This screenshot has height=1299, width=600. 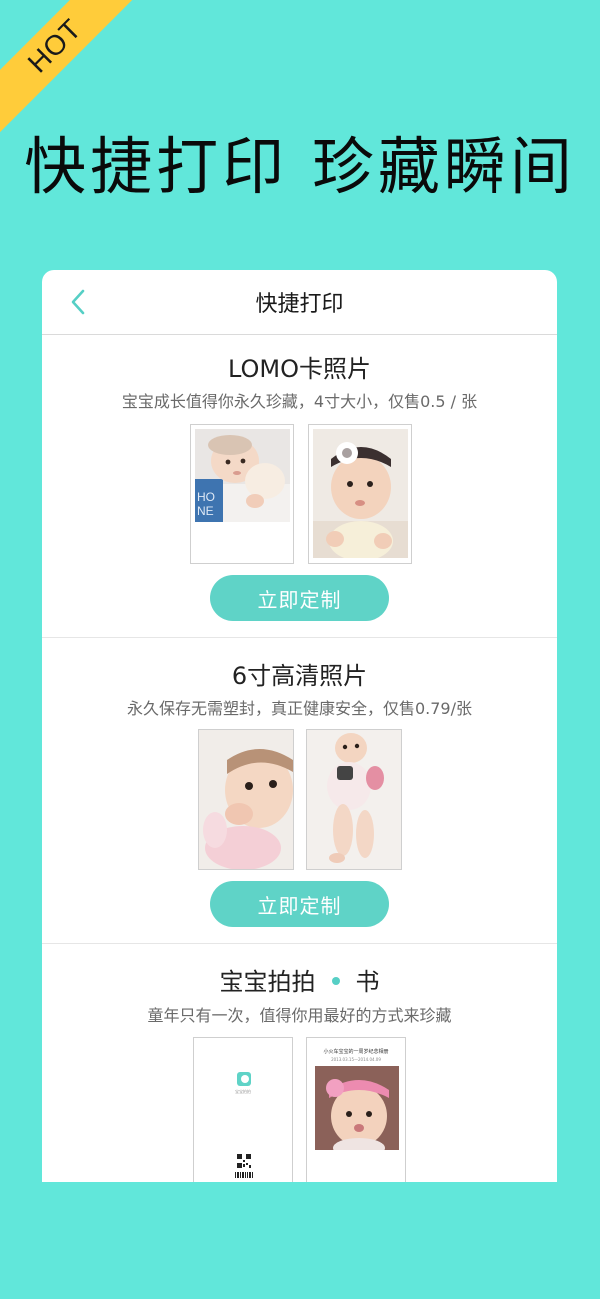 I want to click on title-right: 书, so click(x=367, y=982).